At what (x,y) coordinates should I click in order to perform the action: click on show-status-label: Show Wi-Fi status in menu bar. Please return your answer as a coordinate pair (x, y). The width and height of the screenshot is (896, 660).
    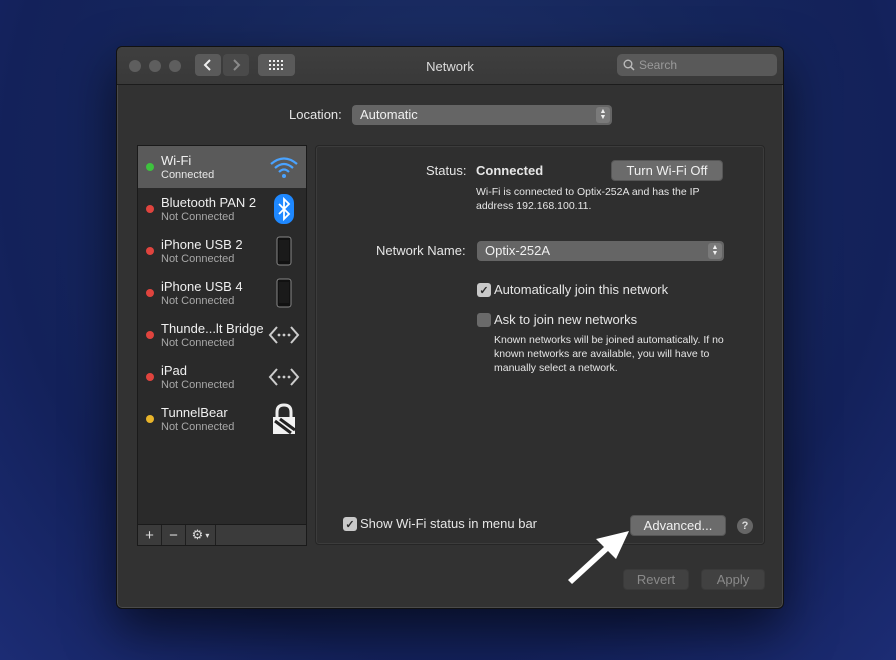
    Looking at the image, I should click on (449, 523).